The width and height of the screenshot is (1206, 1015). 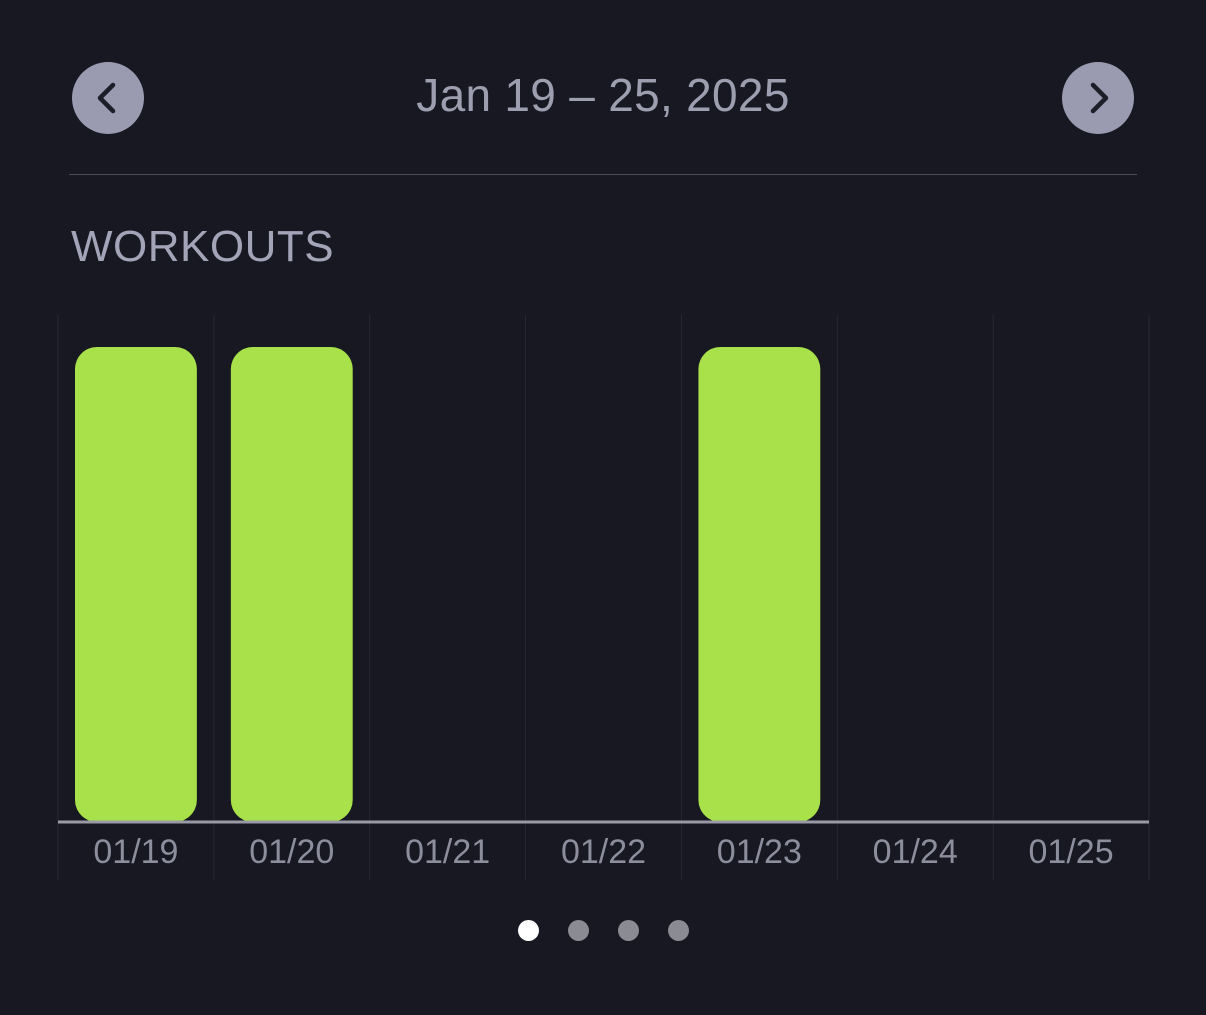 I want to click on date-range-title: Jan 19 – 25, 2025, so click(x=603, y=95).